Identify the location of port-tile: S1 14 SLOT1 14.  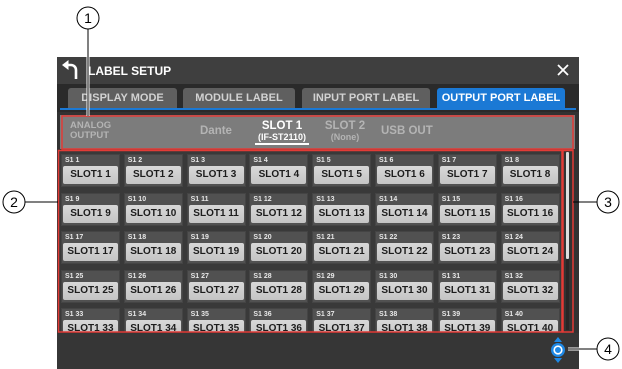
(404, 209).